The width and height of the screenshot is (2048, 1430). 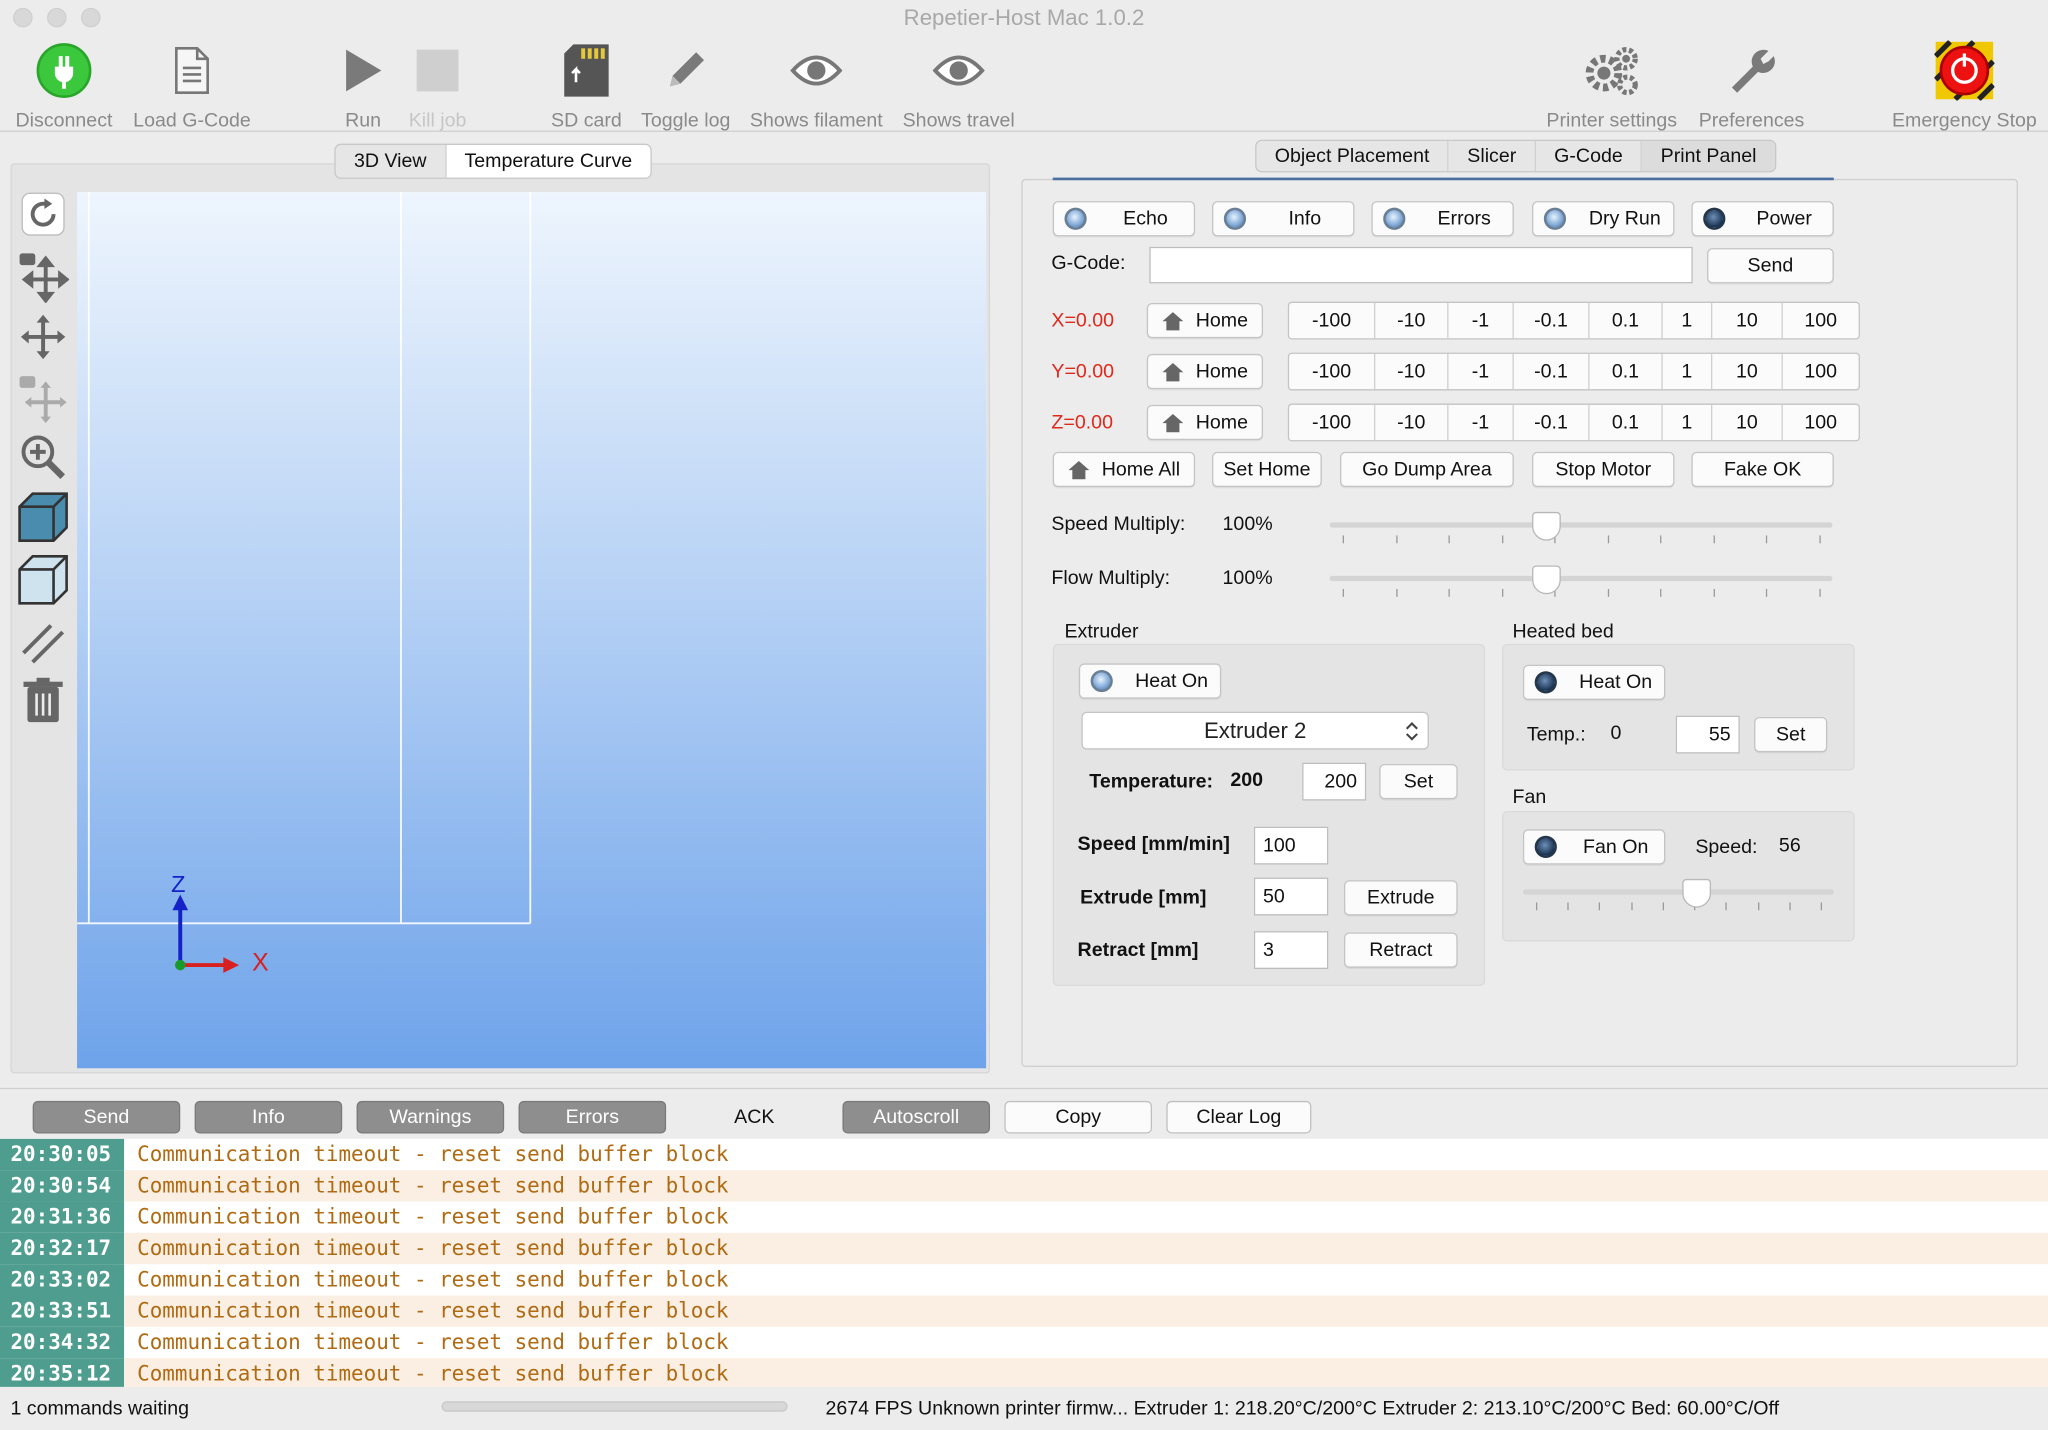 I want to click on zoom-window-button, so click(x=90, y=17).